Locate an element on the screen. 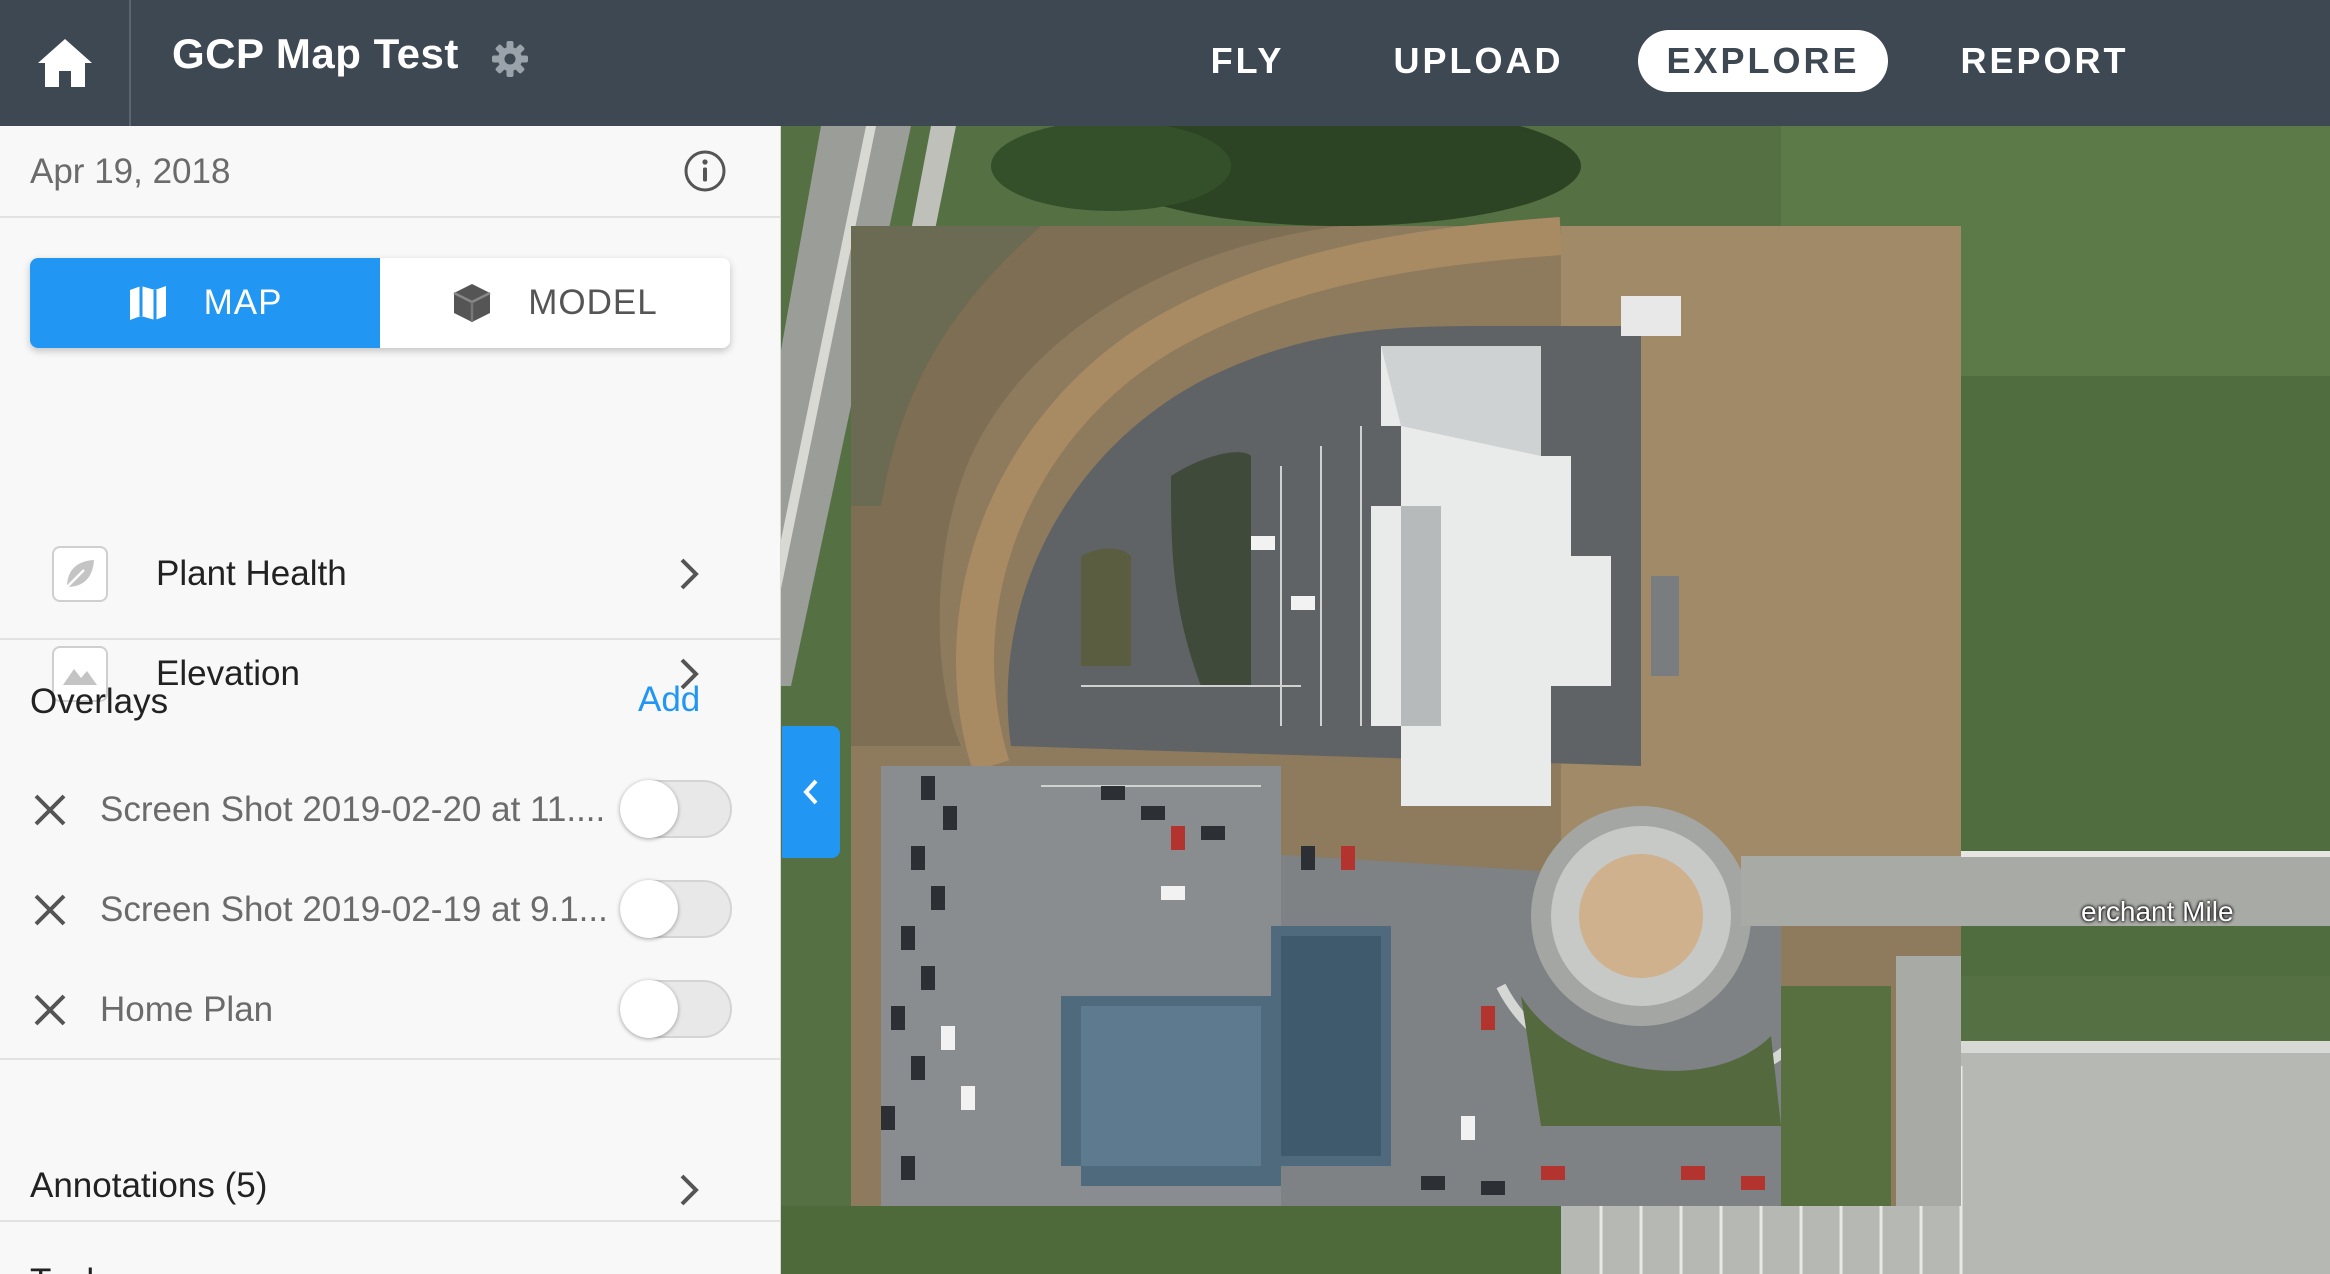 This screenshot has width=2330, height=1274. leaf-icon is located at coordinates (80, 574).